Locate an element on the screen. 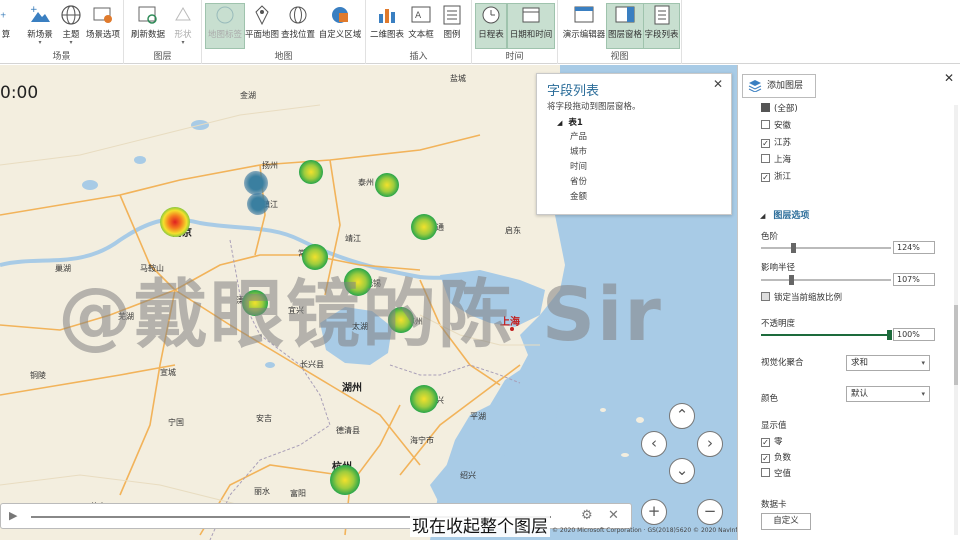 This screenshot has height=540, width=960. field-list-title: 字段列表 is located at coordinates (573, 91).